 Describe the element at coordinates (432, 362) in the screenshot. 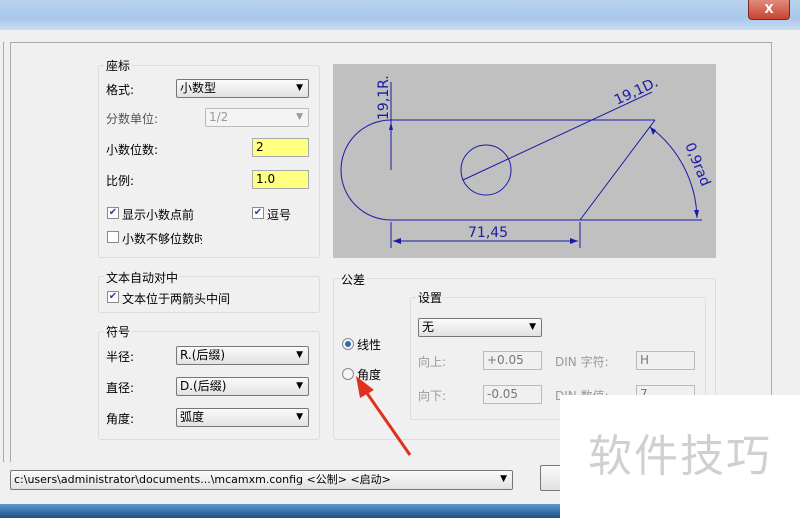

I see `upper-label: 向上:` at that location.